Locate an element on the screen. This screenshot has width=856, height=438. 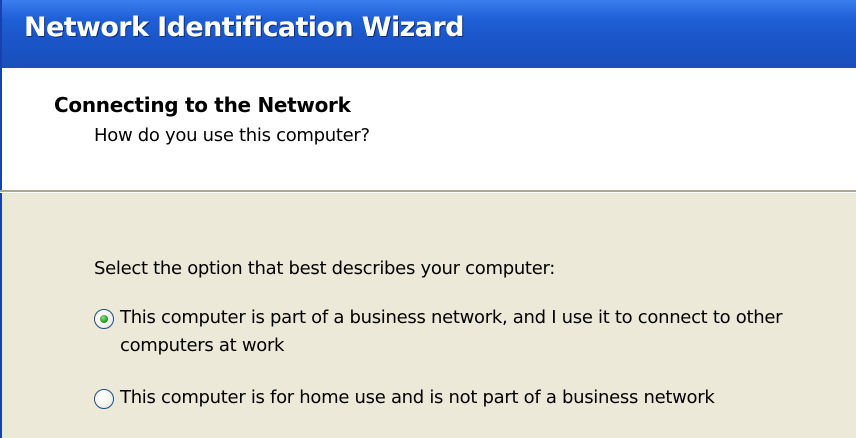
radio-dot is located at coordinates (104, 319).